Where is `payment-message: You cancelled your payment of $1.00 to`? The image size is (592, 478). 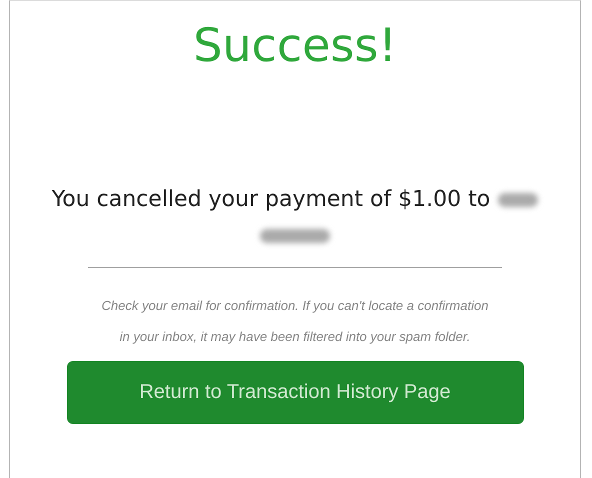 payment-message: You cancelled your payment of $1.00 to is located at coordinates (271, 200).